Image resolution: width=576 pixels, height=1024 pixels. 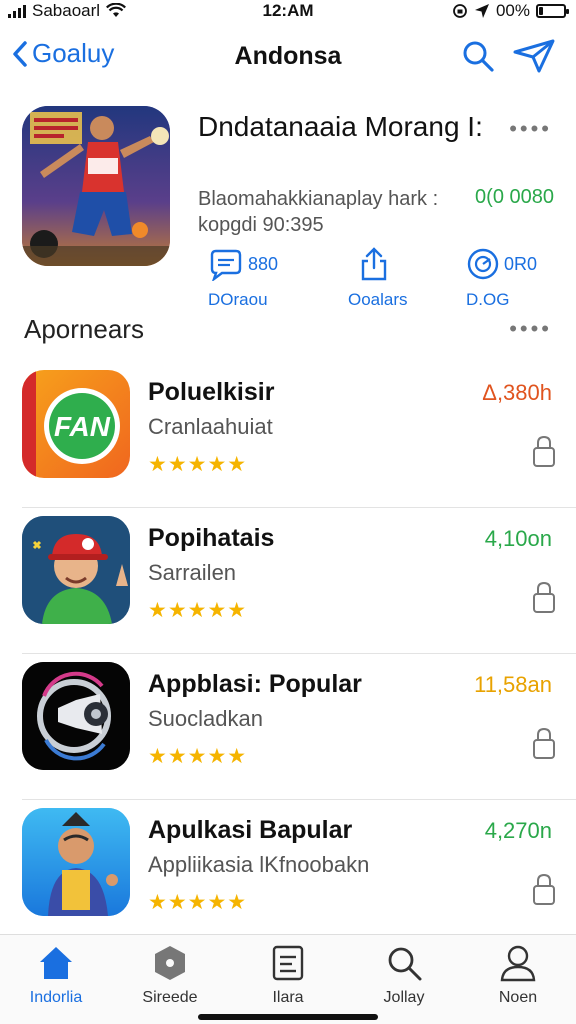 I want to click on signal-icon, so click(x=17, y=11).